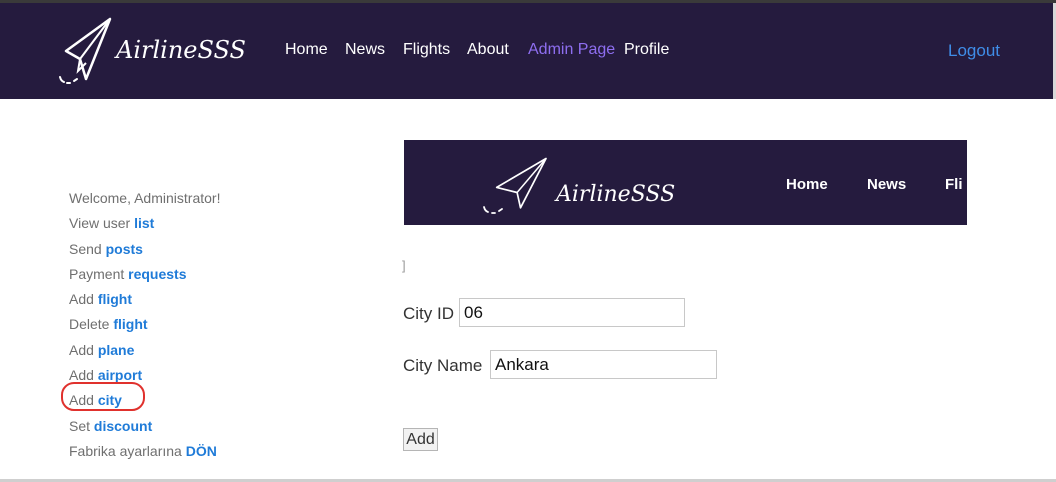 Image resolution: width=1056 pixels, height=482 pixels. What do you see at coordinates (201, 451) in the screenshot?
I see `factory-reset-link: DÖN` at bounding box center [201, 451].